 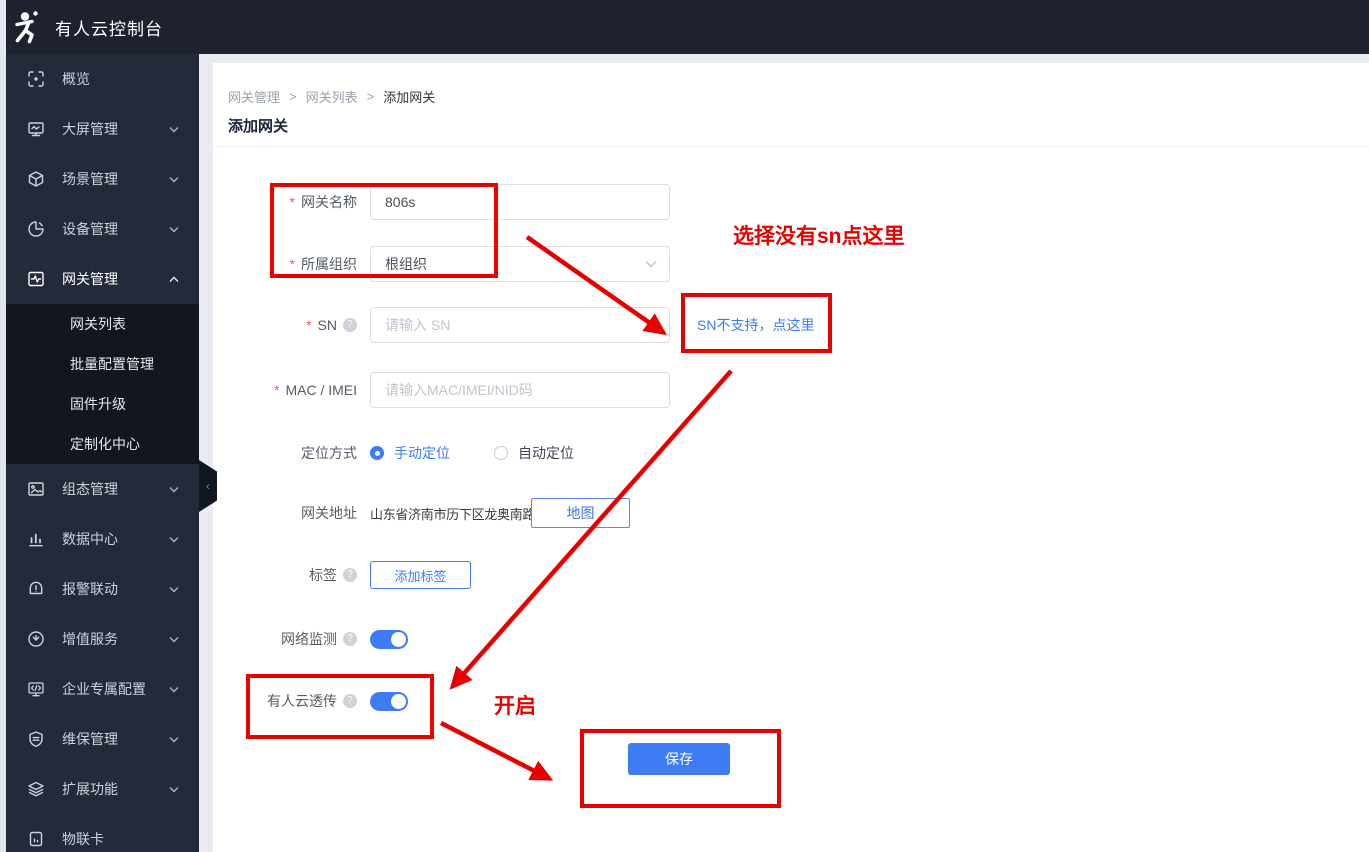 I want to click on gateway-icon, so click(x=36, y=279).